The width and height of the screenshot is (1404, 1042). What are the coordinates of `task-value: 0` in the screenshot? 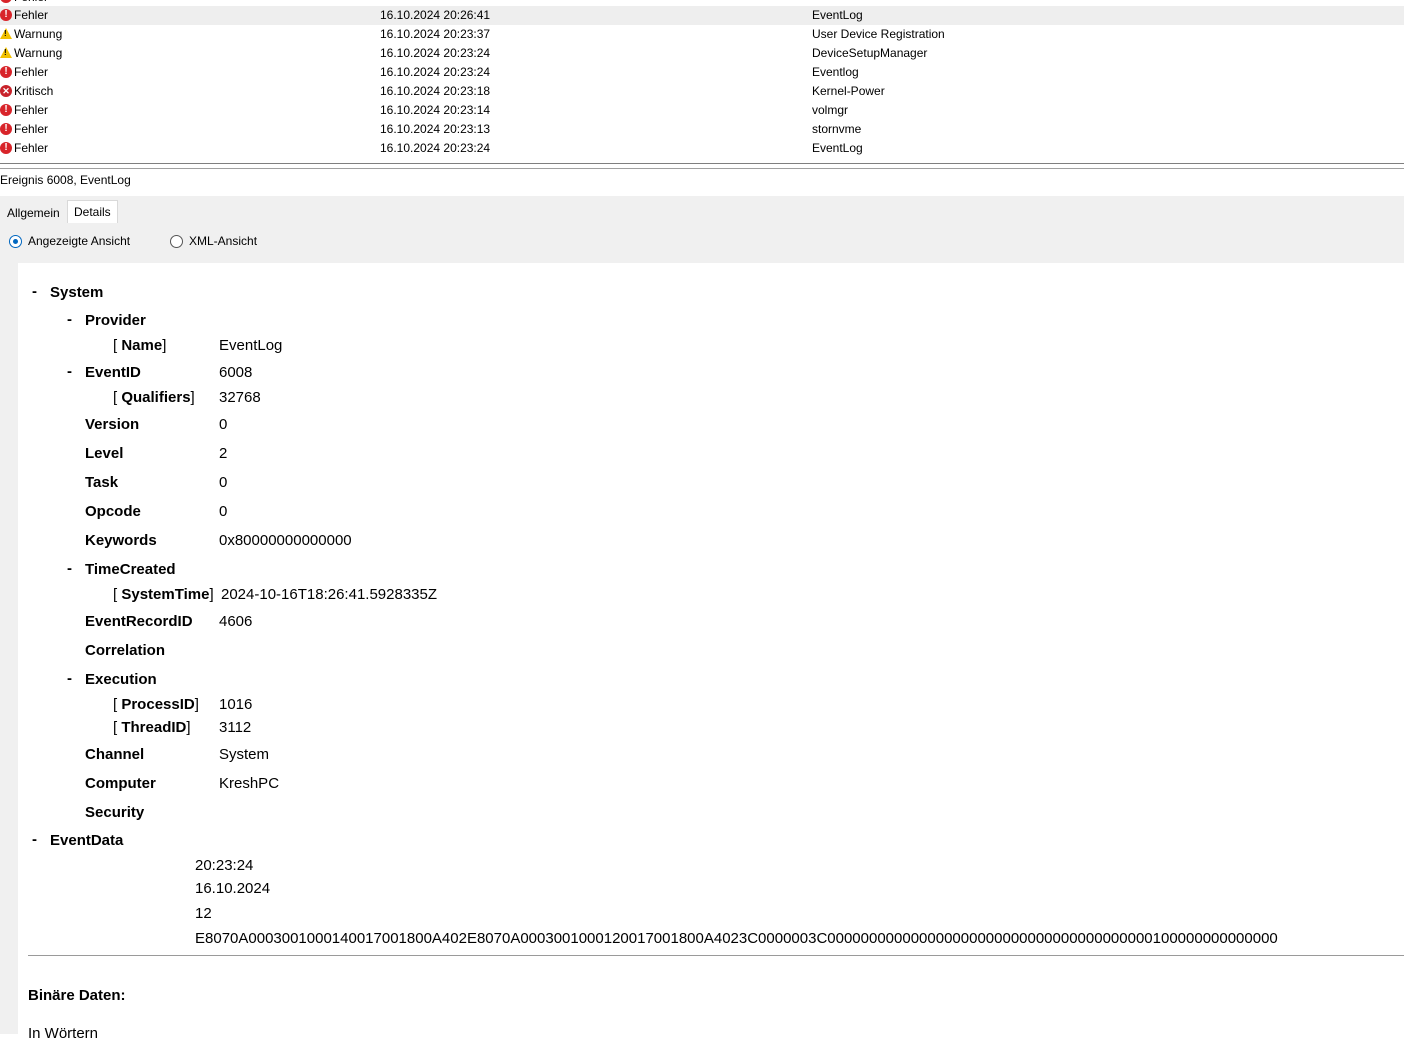 It's located at (223, 482).